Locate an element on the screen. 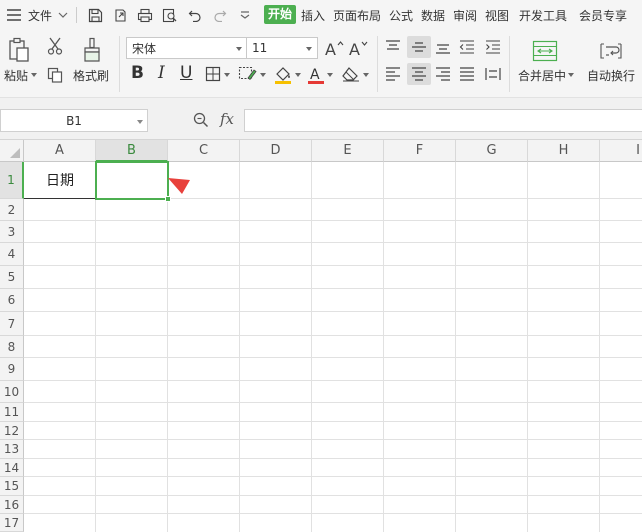 Image resolution: width=642 pixels, height=532 pixels. chevron-down-icon is located at coordinates (63, 15).